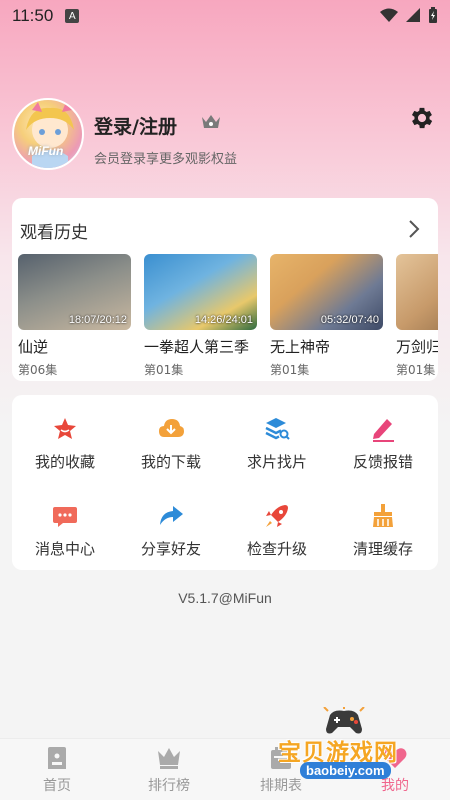  Describe the element at coordinates (433, 15) in the screenshot. I see `battery-icon` at that location.